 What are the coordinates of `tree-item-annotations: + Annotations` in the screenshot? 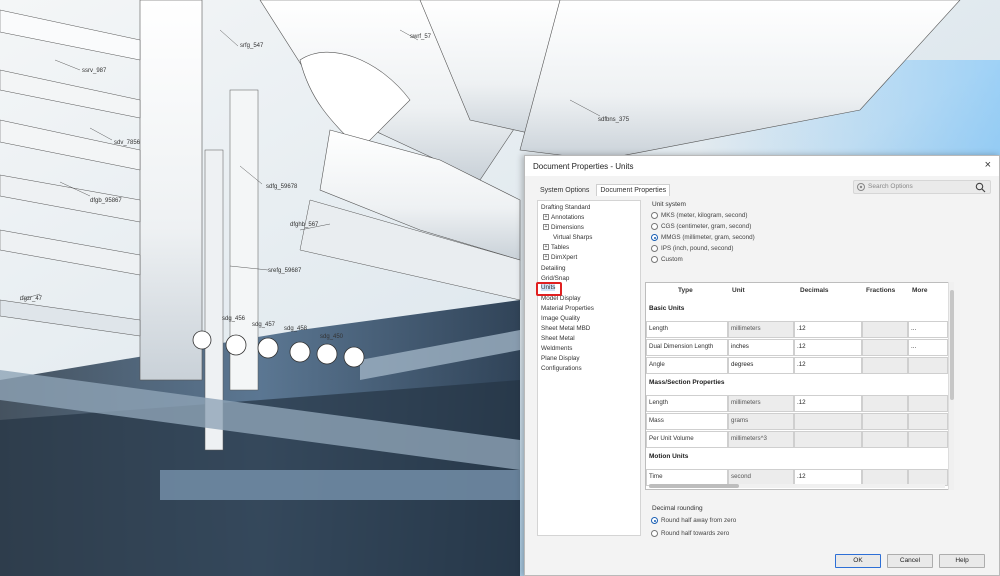 It's located at (563, 217).